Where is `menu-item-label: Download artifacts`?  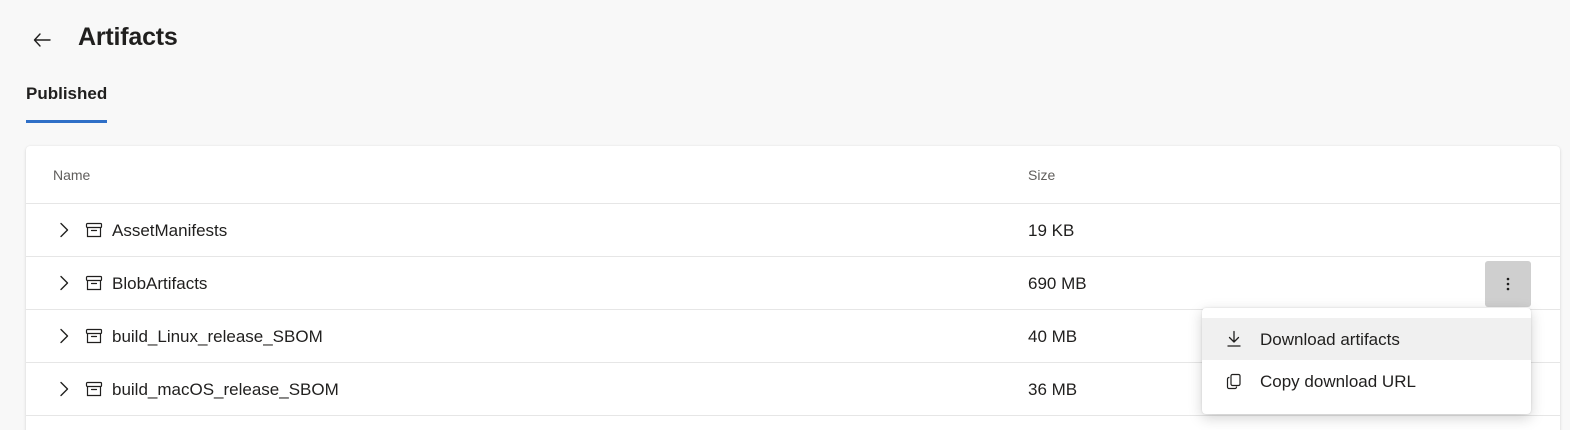
menu-item-label: Download artifacts is located at coordinates (1330, 339).